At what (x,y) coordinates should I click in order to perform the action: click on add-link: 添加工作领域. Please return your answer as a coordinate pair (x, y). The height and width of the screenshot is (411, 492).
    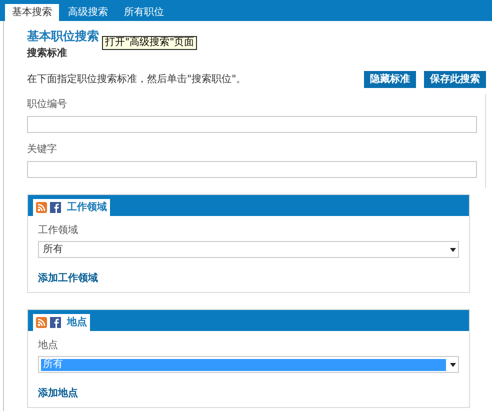
    Looking at the image, I should click on (248, 279).